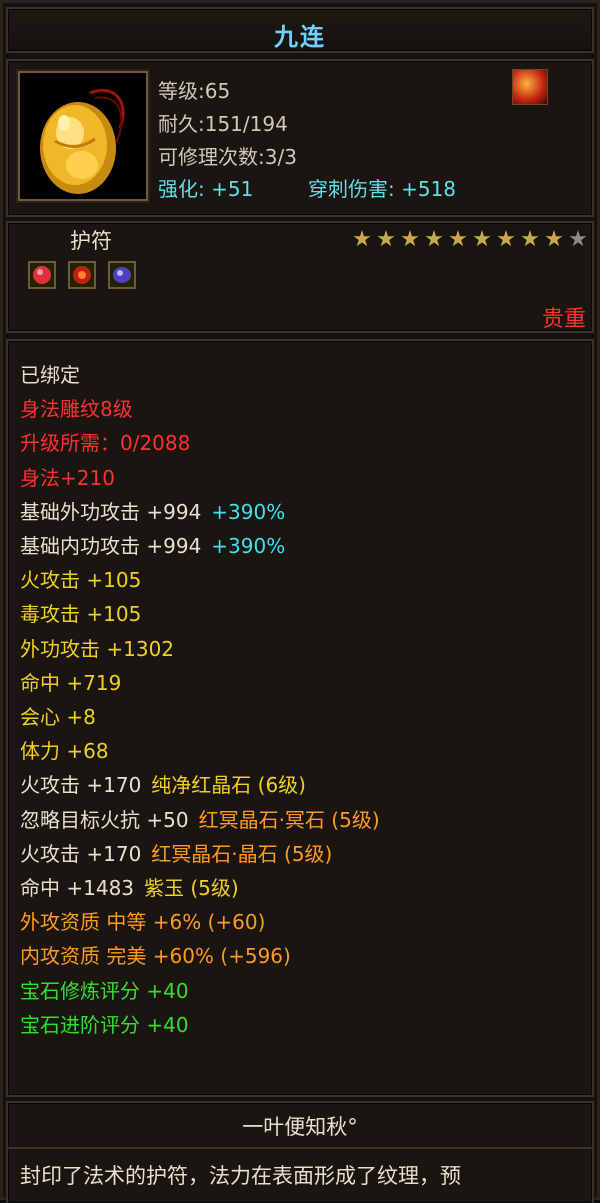 The image size is (600, 1203). I want to click on stat-line: 身法雕纹8级, so click(76, 407).